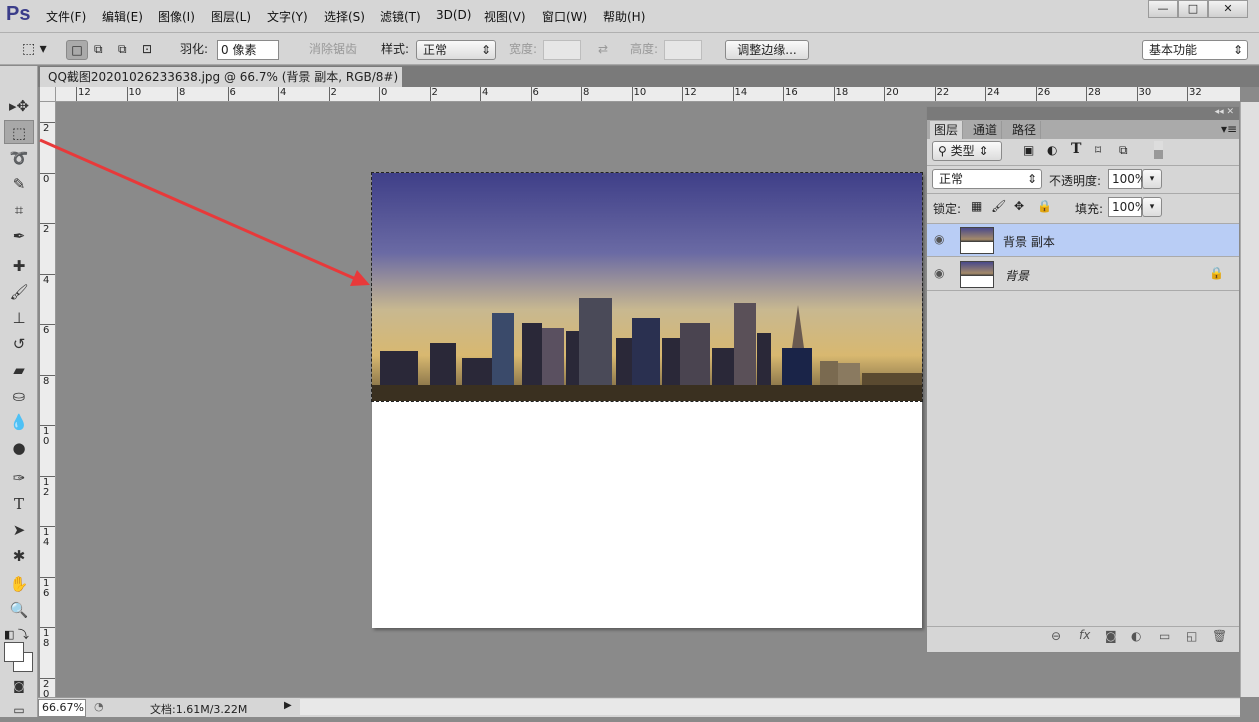  What do you see at coordinates (19, 396) in the screenshot?
I see `paint-bucket-tool-icon: ⛀` at bounding box center [19, 396].